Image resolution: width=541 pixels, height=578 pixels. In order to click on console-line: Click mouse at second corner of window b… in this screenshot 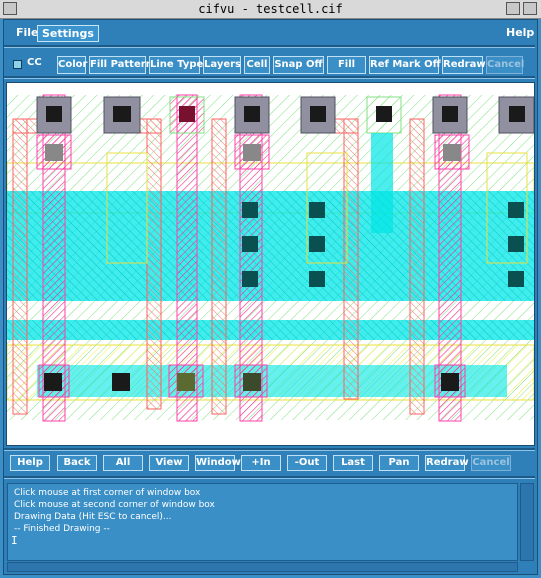, I will do `click(114, 505)`.